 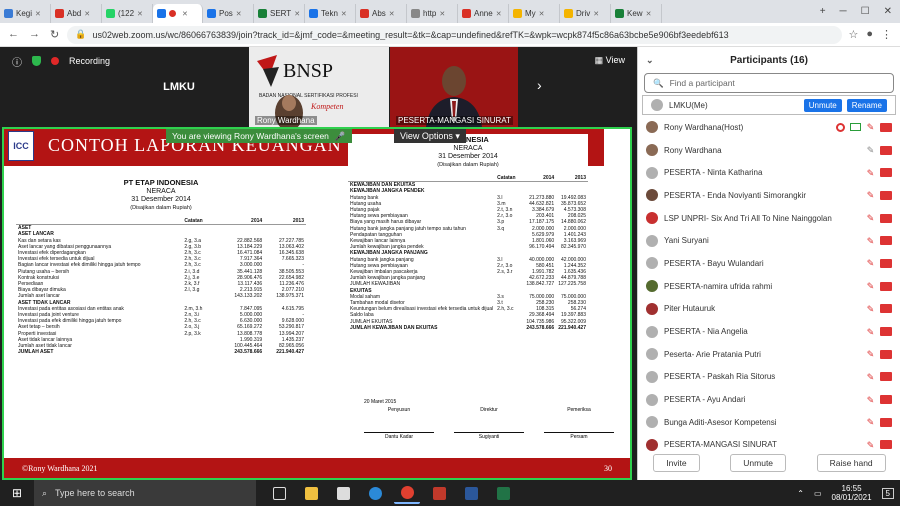 I want to click on minimize-icon: ─, so click(x=843, y=11).